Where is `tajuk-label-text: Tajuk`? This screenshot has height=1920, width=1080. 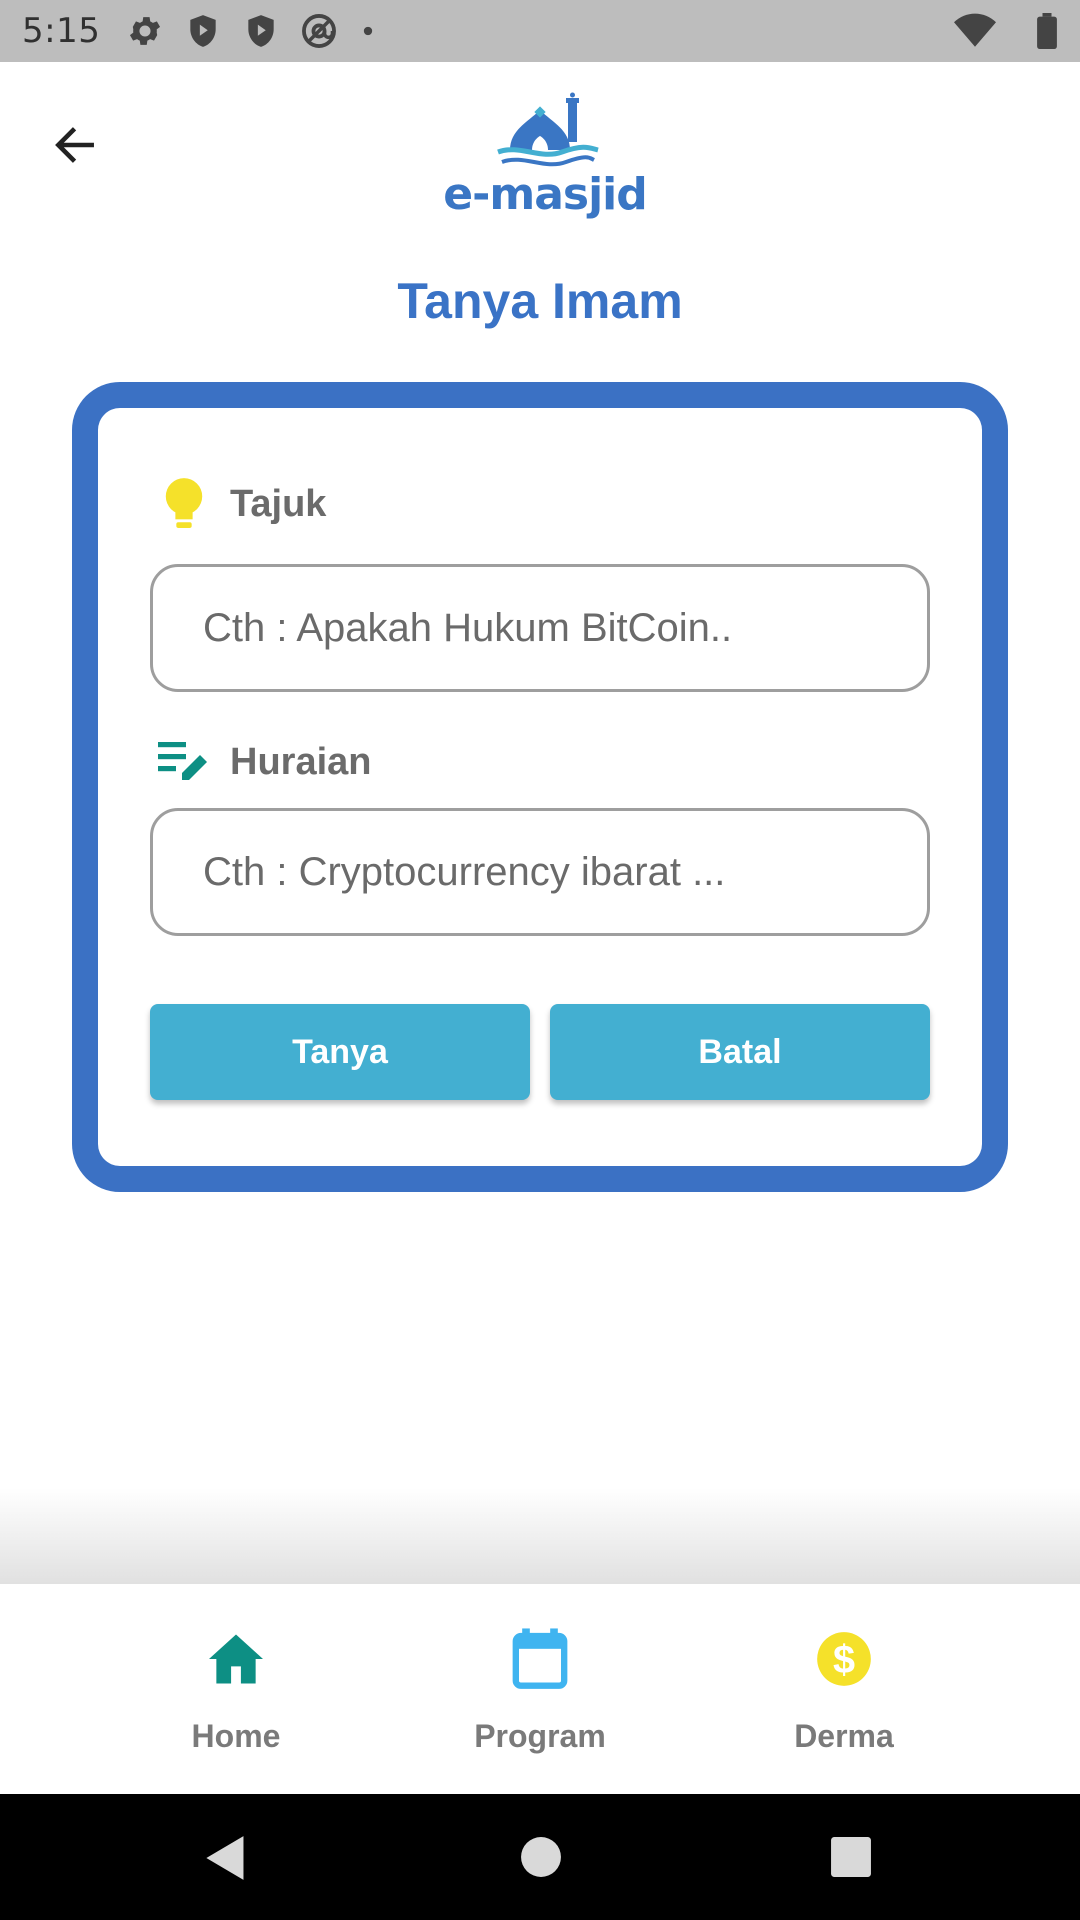 tajuk-label-text: Tajuk is located at coordinates (278, 503).